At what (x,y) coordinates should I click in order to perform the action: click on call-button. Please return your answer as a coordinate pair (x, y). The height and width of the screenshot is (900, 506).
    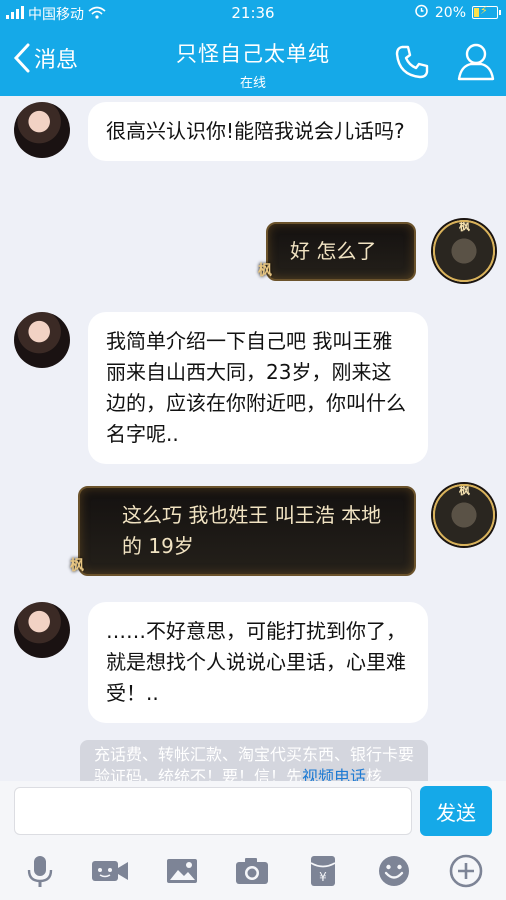
    Looking at the image, I should click on (412, 62).